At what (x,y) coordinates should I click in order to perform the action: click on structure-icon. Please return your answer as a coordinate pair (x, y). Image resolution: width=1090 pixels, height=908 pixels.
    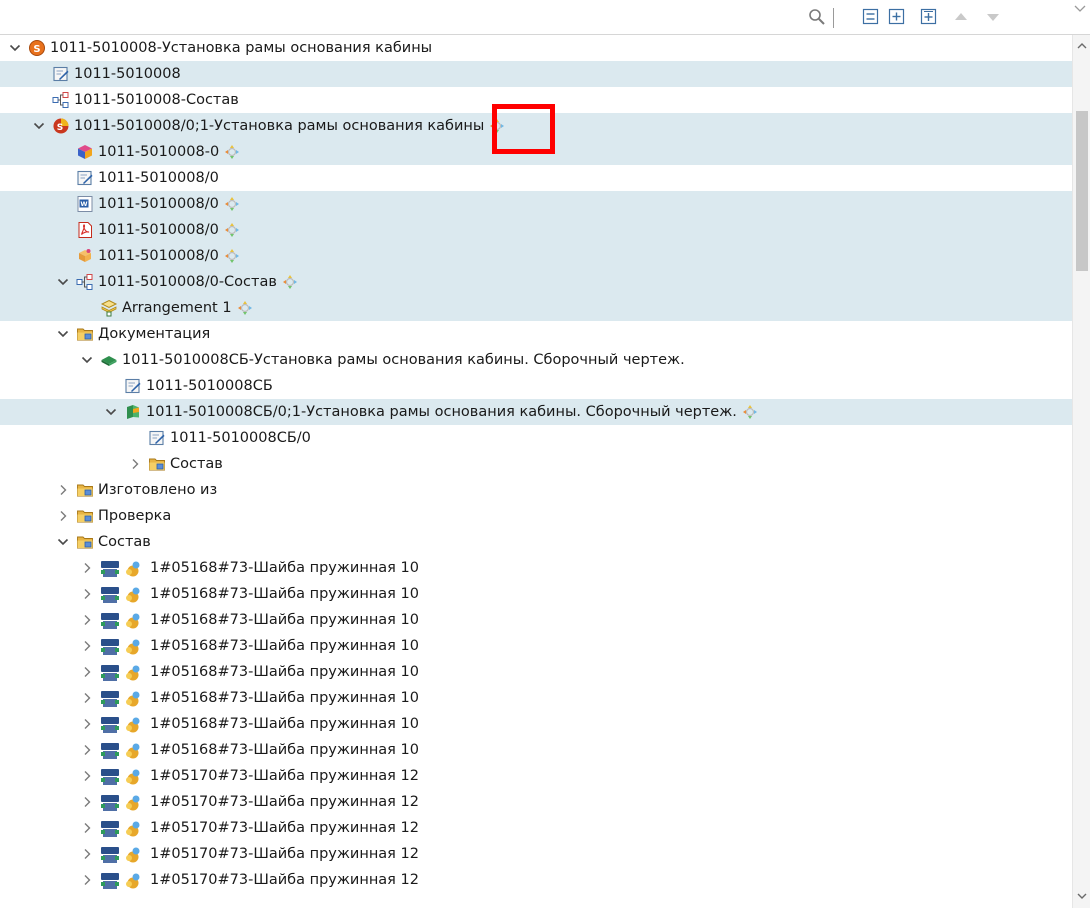
    Looking at the image, I should click on (85, 282).